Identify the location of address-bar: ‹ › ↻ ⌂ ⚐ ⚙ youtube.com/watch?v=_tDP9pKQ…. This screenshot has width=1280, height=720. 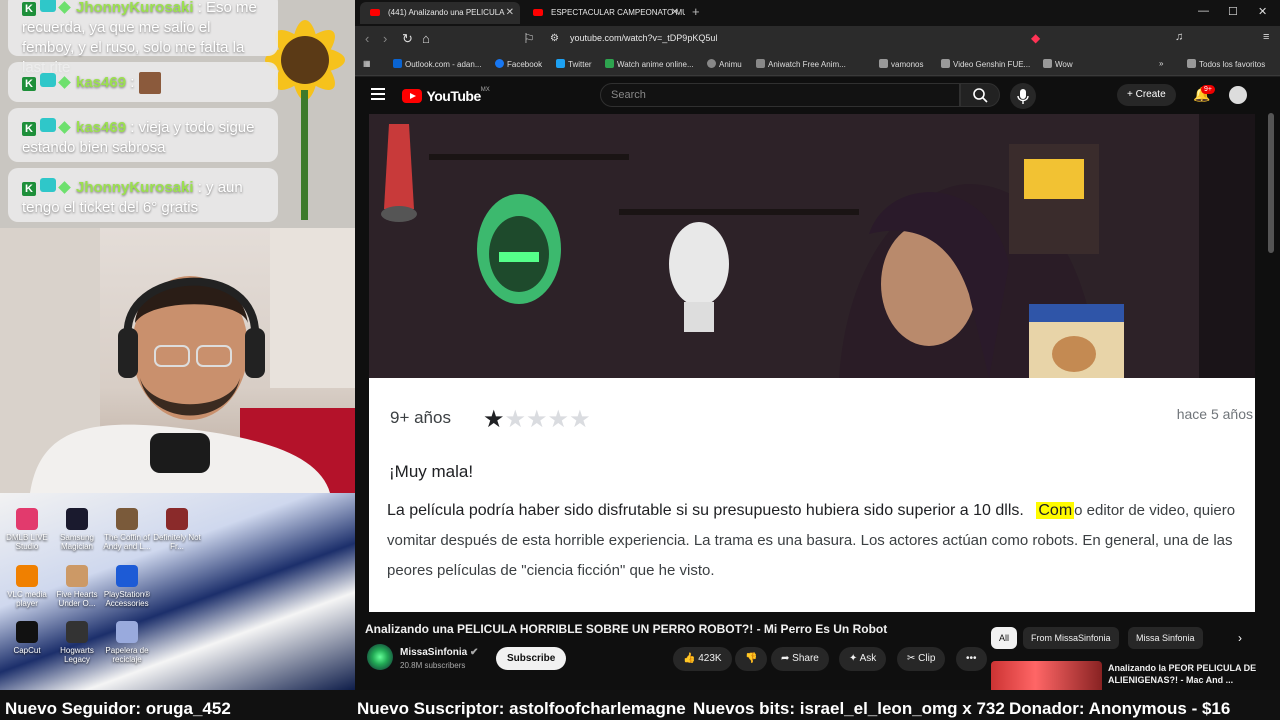
(817, 39).